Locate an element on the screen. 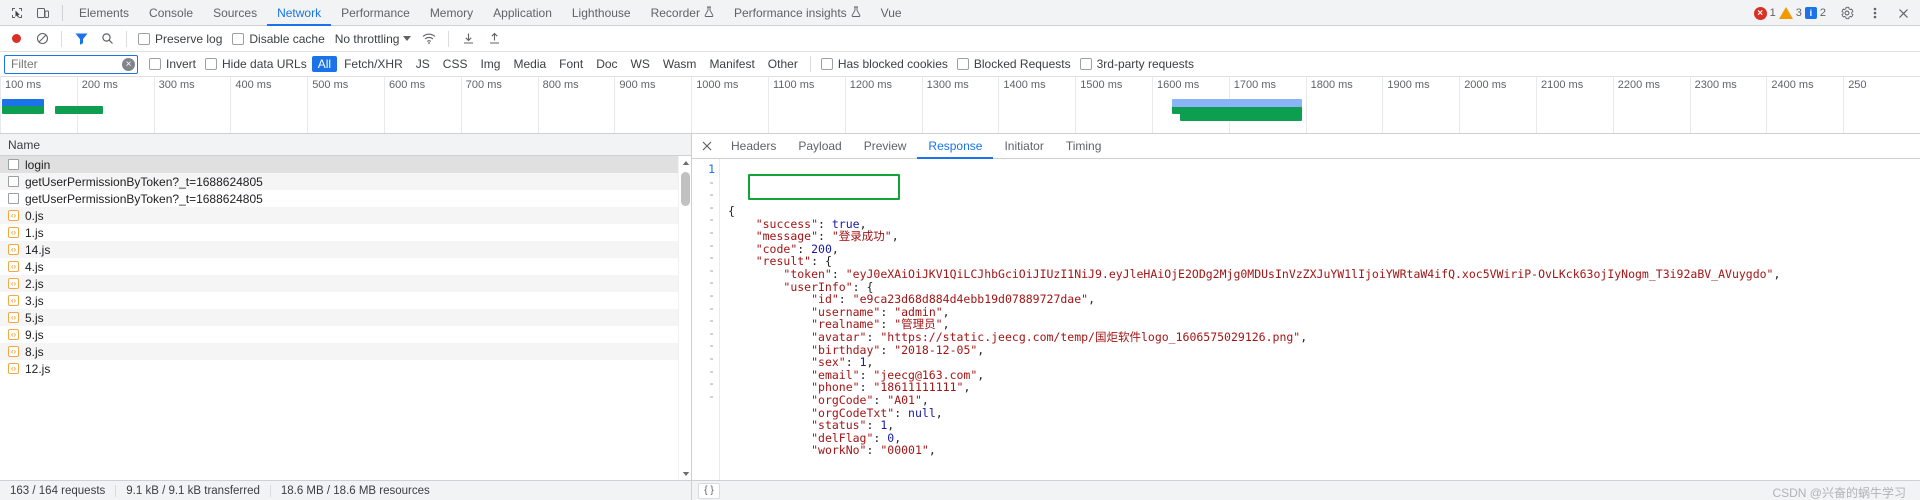 Image resolution: width=1920 pixels, height=500 pixels. more-vertical-icon is located at coordinates (1875, 13).